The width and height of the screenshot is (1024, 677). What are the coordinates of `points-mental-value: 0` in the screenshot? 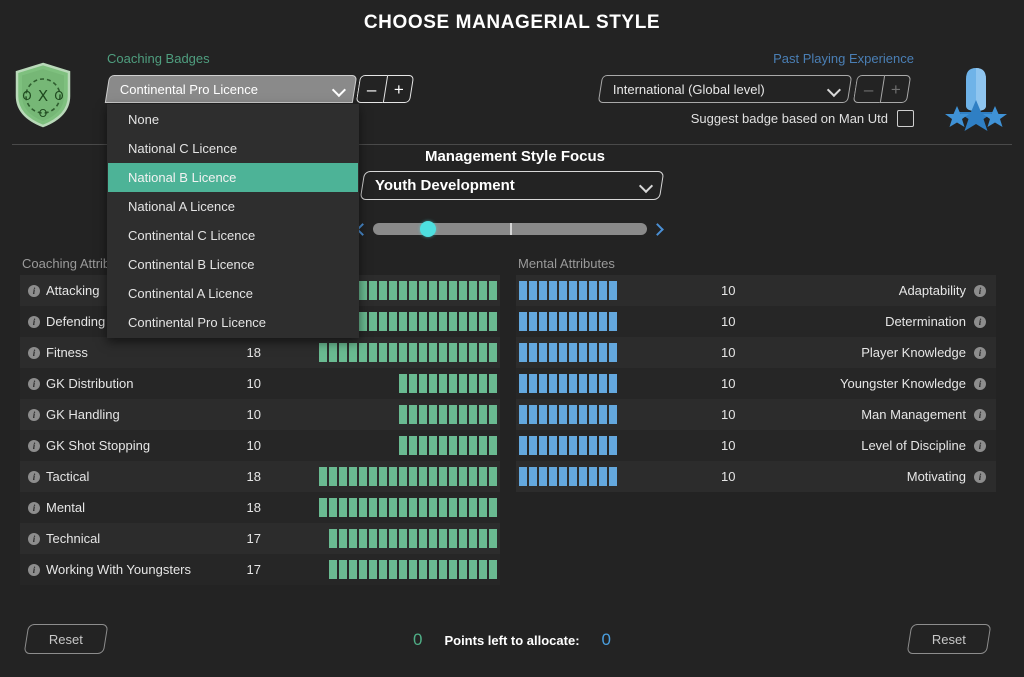 It's located at (606, 639).